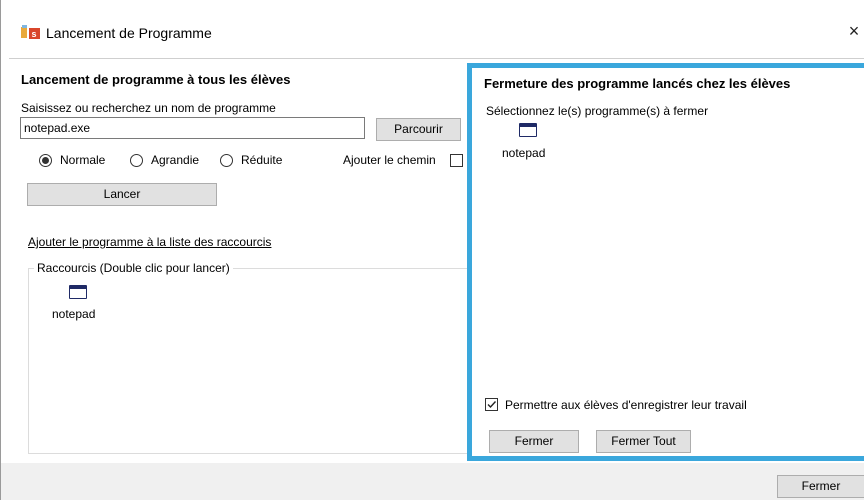 Image resolution: width=864 pixels, height=500 pixels. What do you see at coordinates (133, 268) in the screenshot?
I see `shortcuts-title: Raccourcis (Double clic pour lancer)` at bounding box center [133, 268].